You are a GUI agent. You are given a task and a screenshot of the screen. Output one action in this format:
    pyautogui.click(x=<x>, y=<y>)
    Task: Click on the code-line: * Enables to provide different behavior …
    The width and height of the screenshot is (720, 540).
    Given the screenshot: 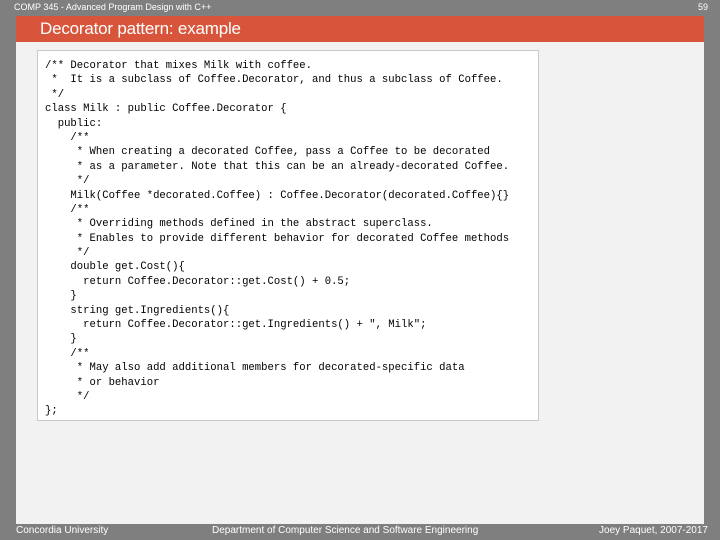 What is the action you would take?
    pyautogui.click(x=277, y=238)
    